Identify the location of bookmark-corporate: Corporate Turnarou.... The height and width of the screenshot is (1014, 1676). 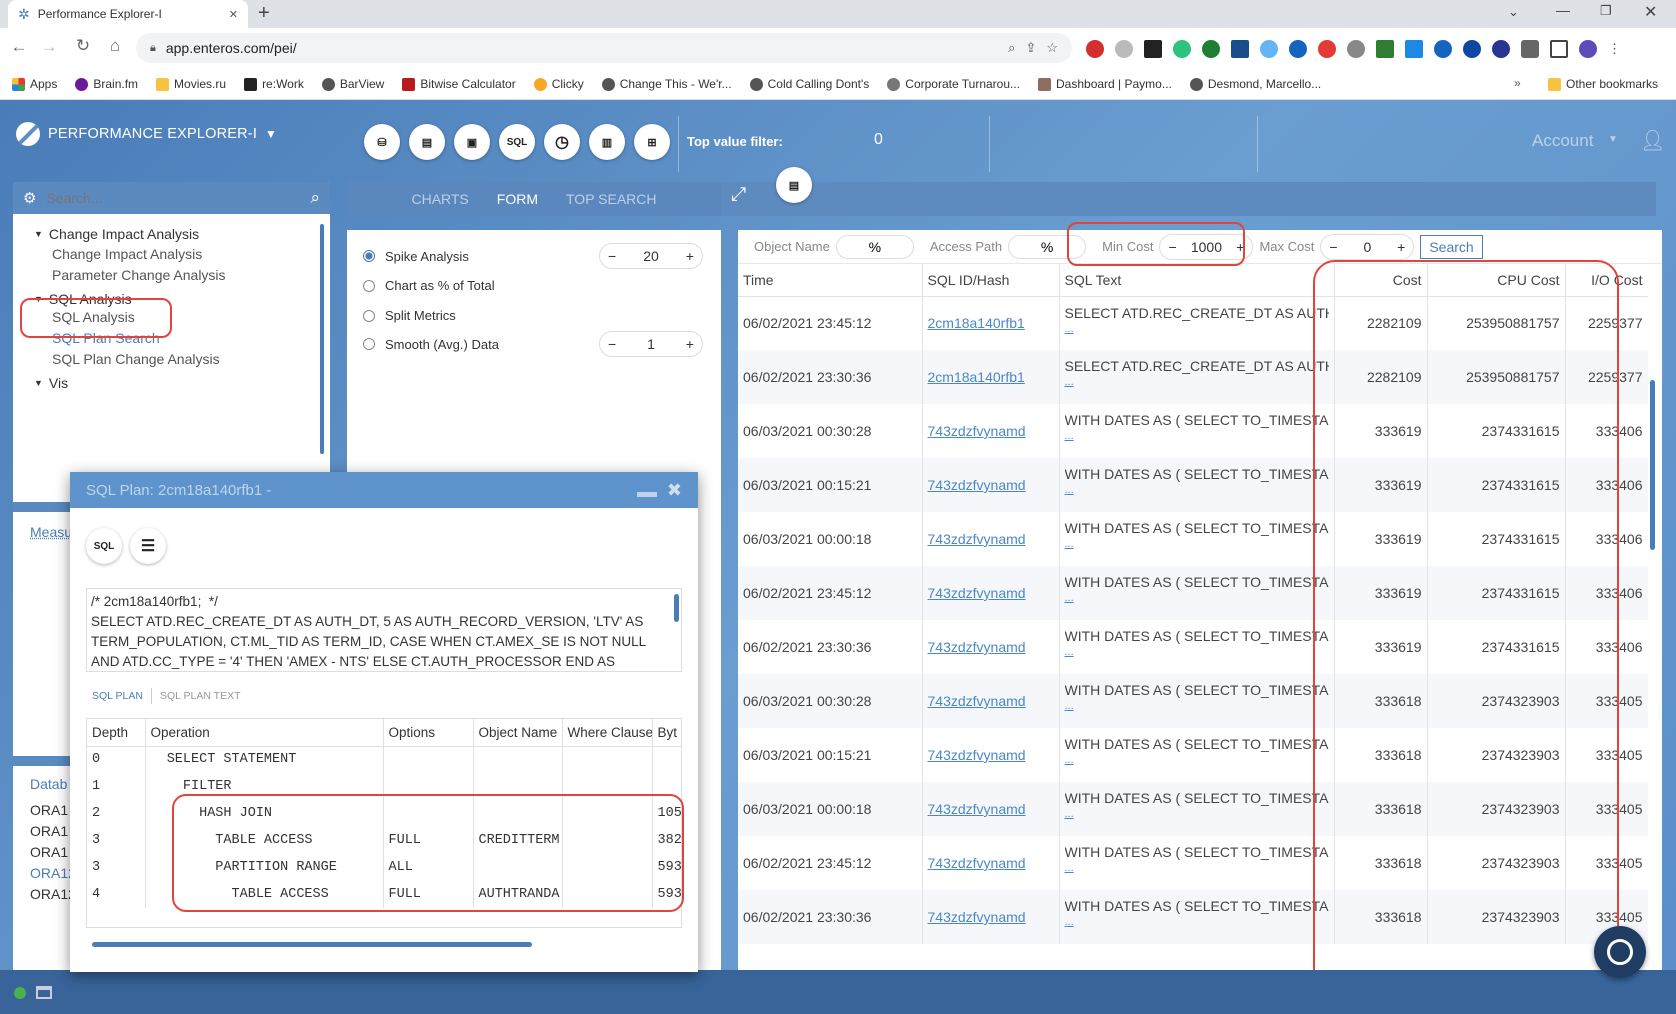
(953, 84).